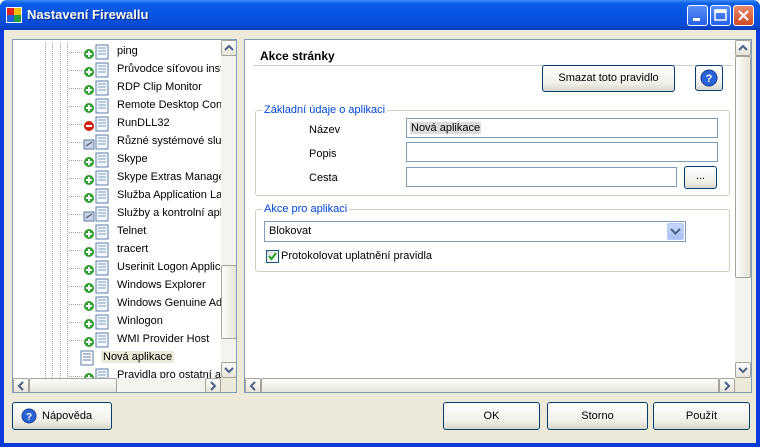 This screenshot has width=760, height=447. Describe the element at coordinates (159, 87) in the screenshot. I see `tree-item-label: RDP Clip Monitor` at that location.